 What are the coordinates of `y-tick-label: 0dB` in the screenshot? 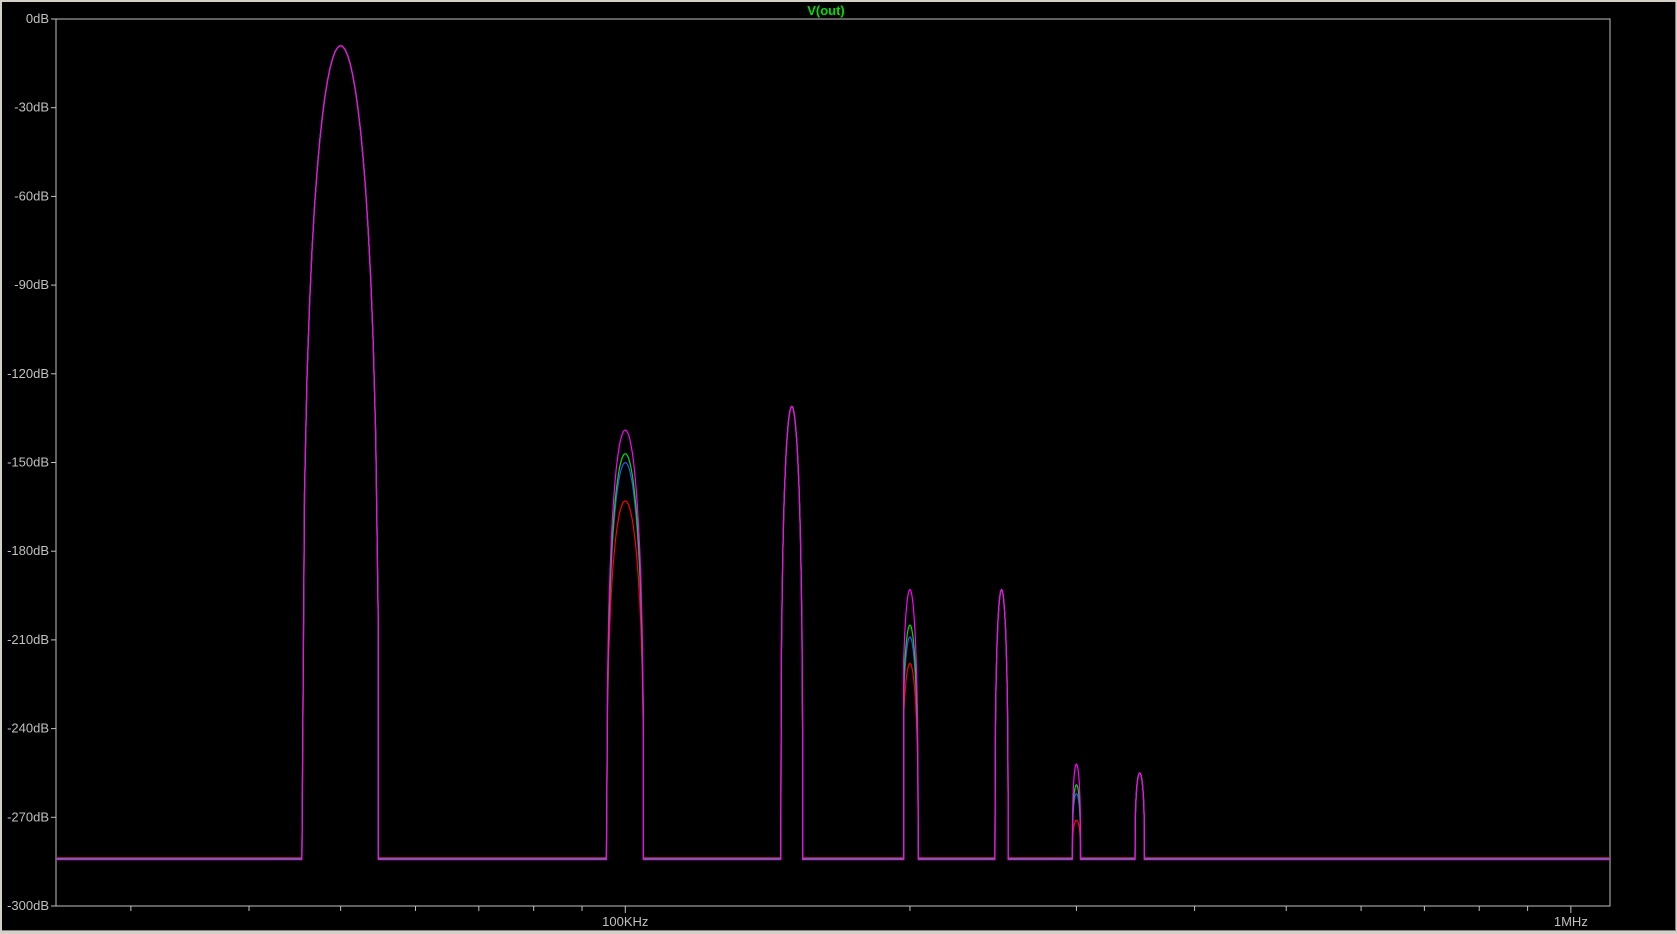 It's located at (37, 18).